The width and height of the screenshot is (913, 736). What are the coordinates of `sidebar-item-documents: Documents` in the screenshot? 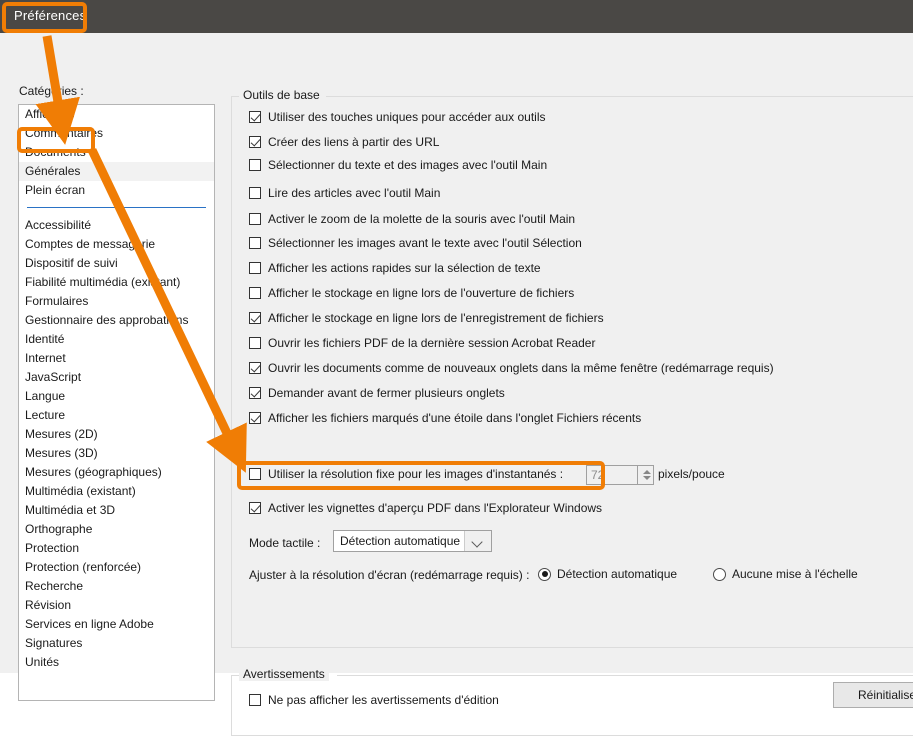 It's located at (116, 152).